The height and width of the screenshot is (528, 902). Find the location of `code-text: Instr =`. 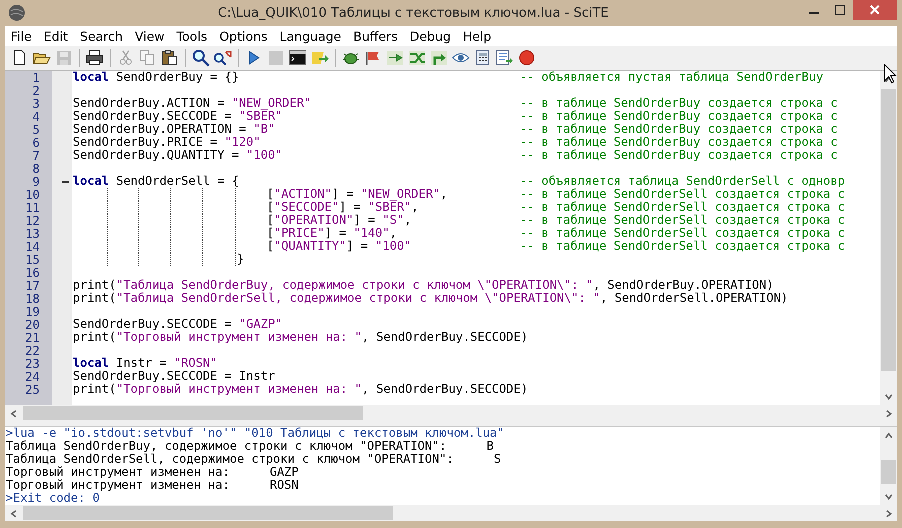

code-text: Instr = is located at coordinates (141, 363).